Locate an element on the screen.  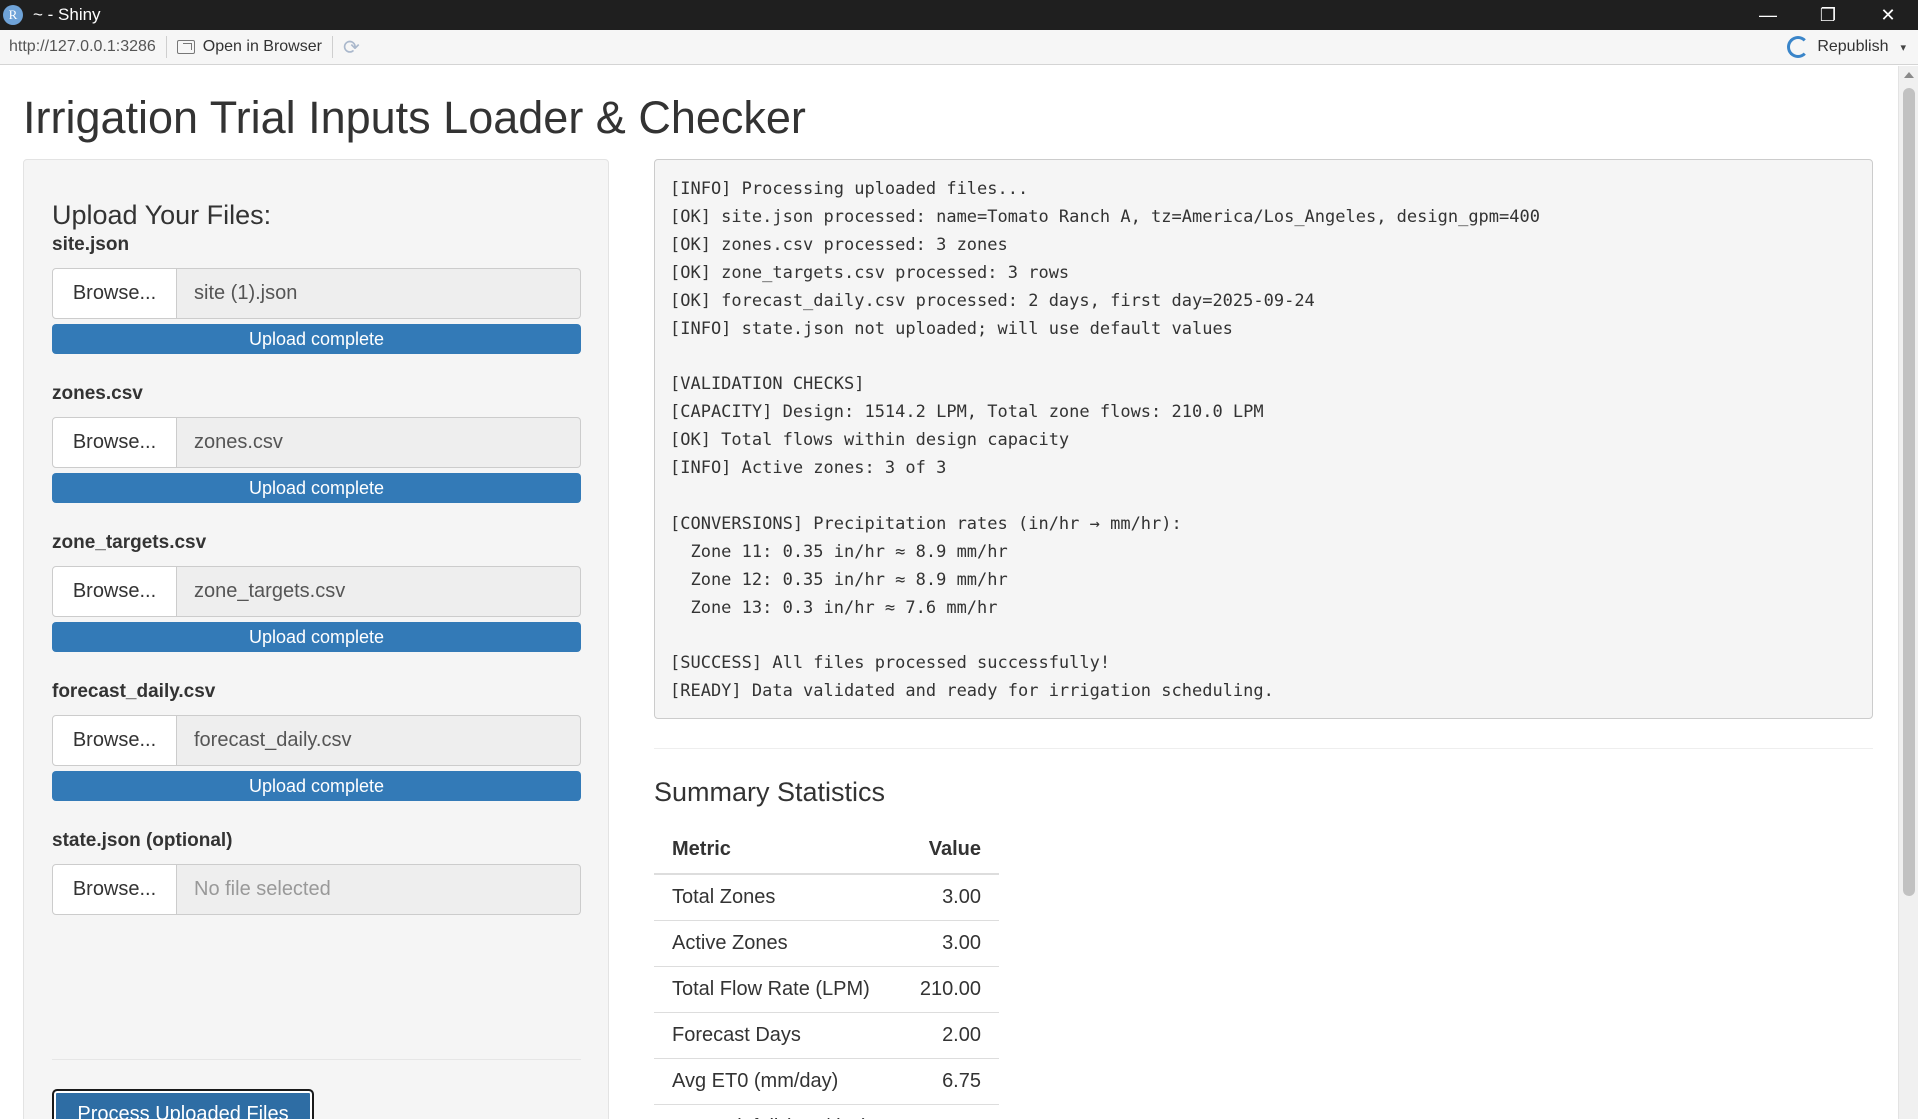
file-input-row: Browse... zones.csv is located at coordinates (316, 442).